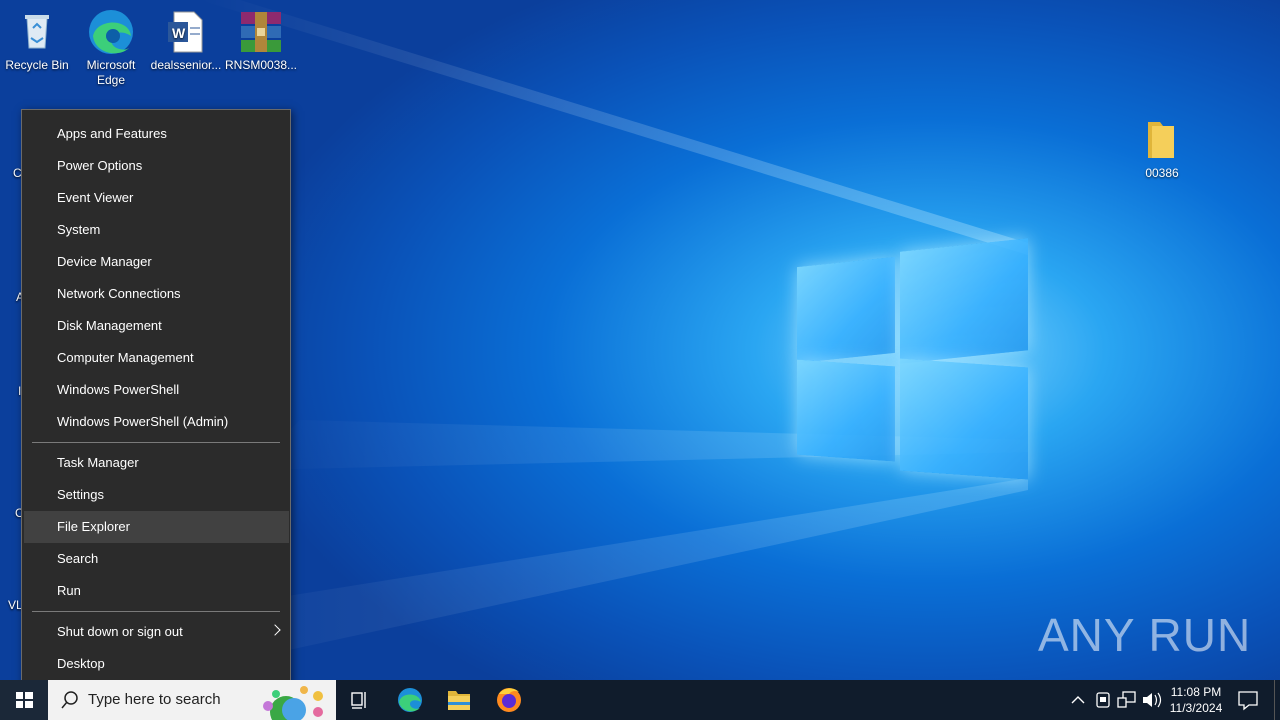 The width and height of the screenshot is (1280, 720). I want to click on tray-network-icon, so click(1127, 700).